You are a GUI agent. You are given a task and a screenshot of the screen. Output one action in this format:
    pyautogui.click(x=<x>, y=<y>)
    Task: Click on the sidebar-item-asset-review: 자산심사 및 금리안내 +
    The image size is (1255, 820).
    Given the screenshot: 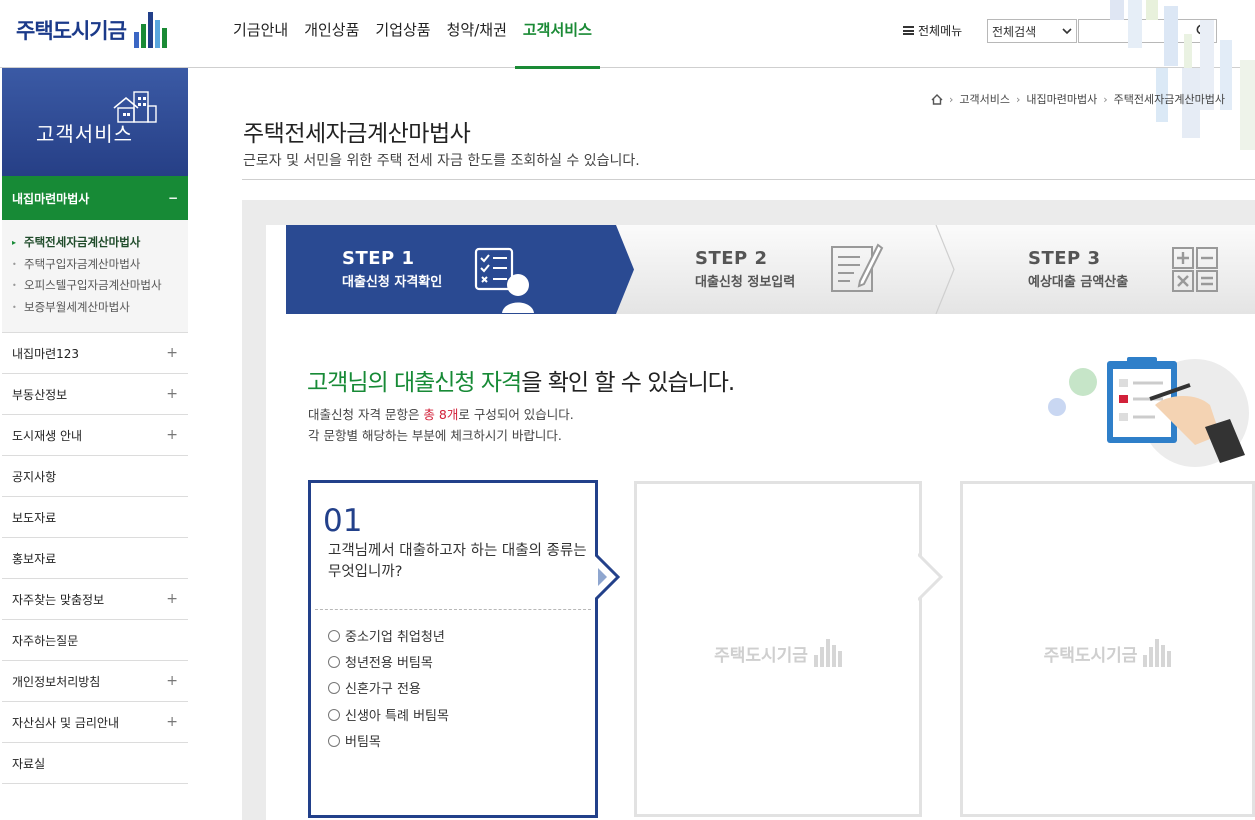 What is the action you would take?
    pyautogui.click(x=95, y=722)
    